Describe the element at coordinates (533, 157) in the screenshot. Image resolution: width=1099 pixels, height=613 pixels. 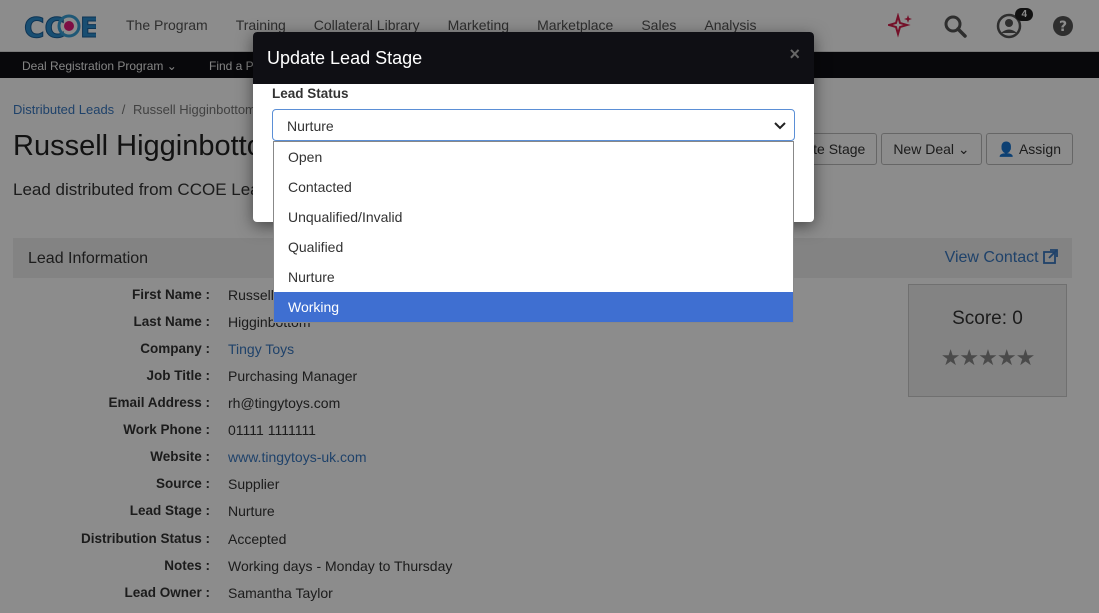
I see `option-open: Open` at that location.